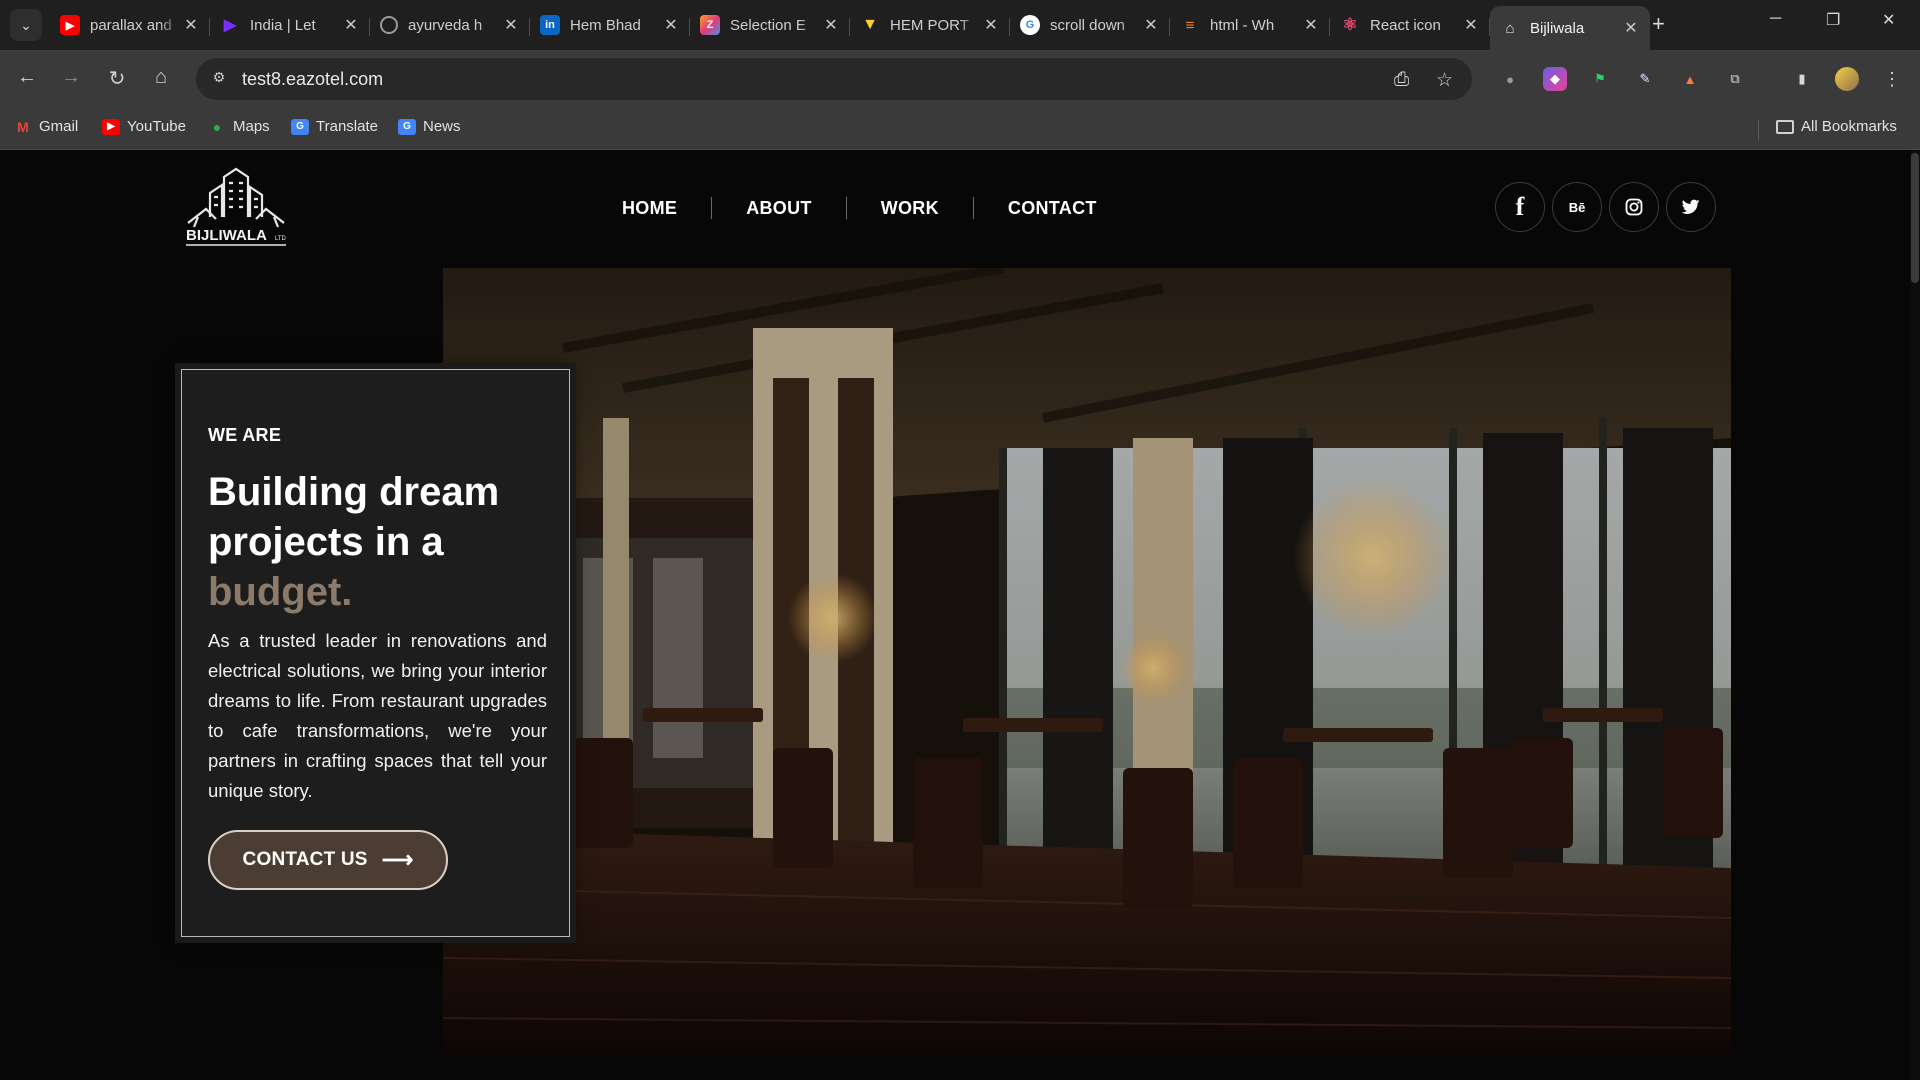 The image size is (1920, 1080). I want to click on page-scrollbar, so click(1915, 615).